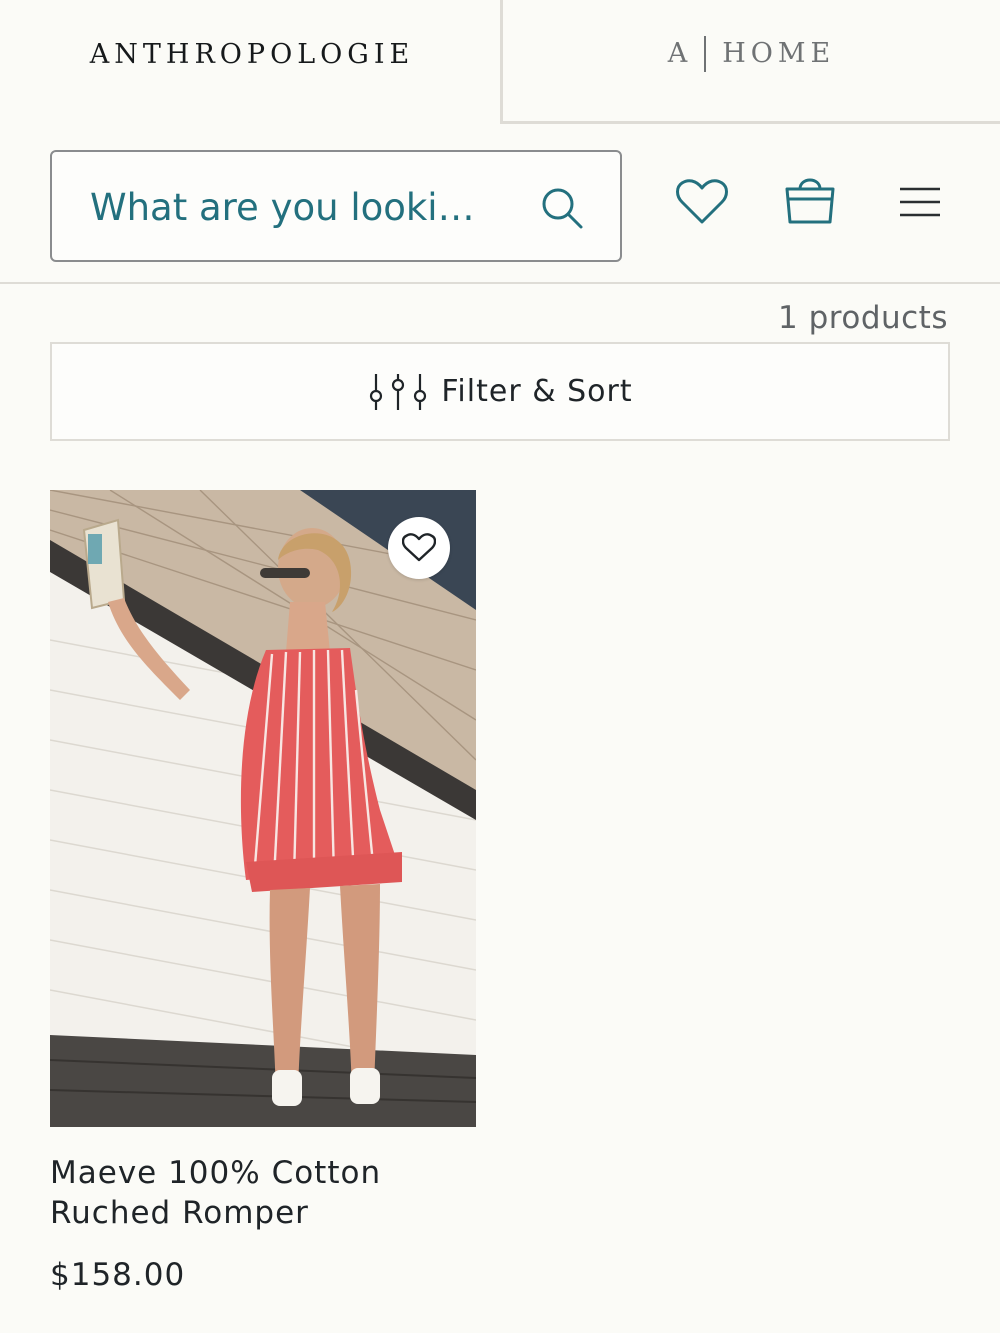 The height and width of the screenshot is (1333, 1000). Describe the element at coordinates (705, 53) in the screenshot. I see `logo-separator` at that location.